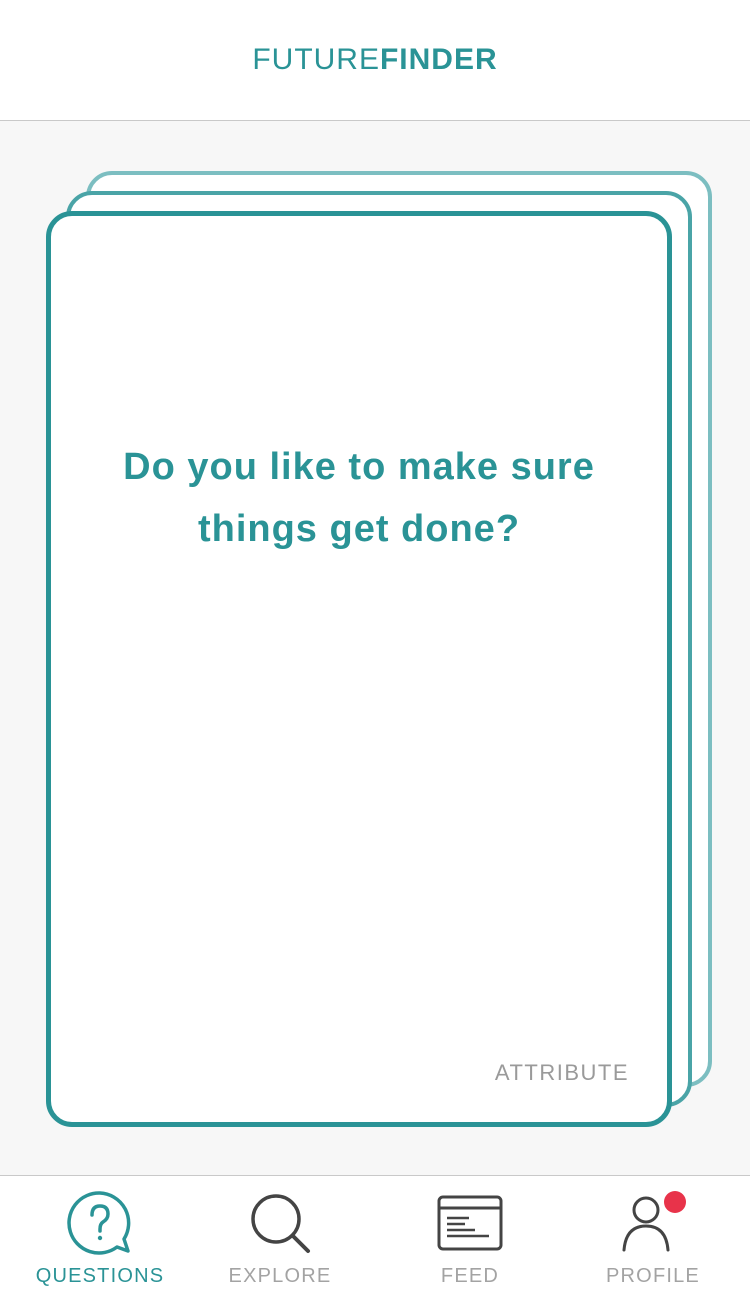 The width and height of the screenshot is (750, 1297). I want to click on app-header: FUTURE FINDER, so click(375, 60).